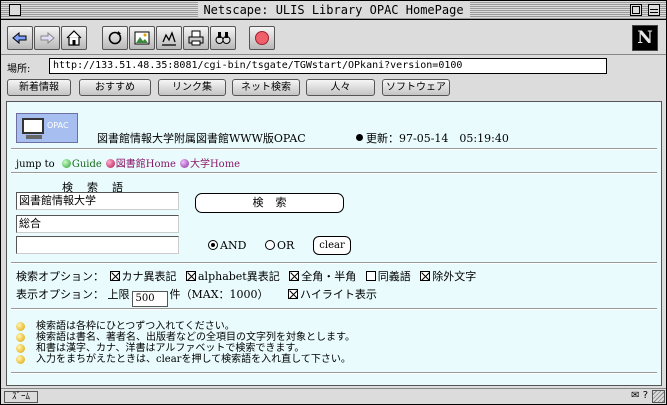 Image resolution: width=667 pixels, height=405 pixels. Describe the element at coordinates (639, 395) in the screenshot. I see `status-icons: ✉ ?` at that location.